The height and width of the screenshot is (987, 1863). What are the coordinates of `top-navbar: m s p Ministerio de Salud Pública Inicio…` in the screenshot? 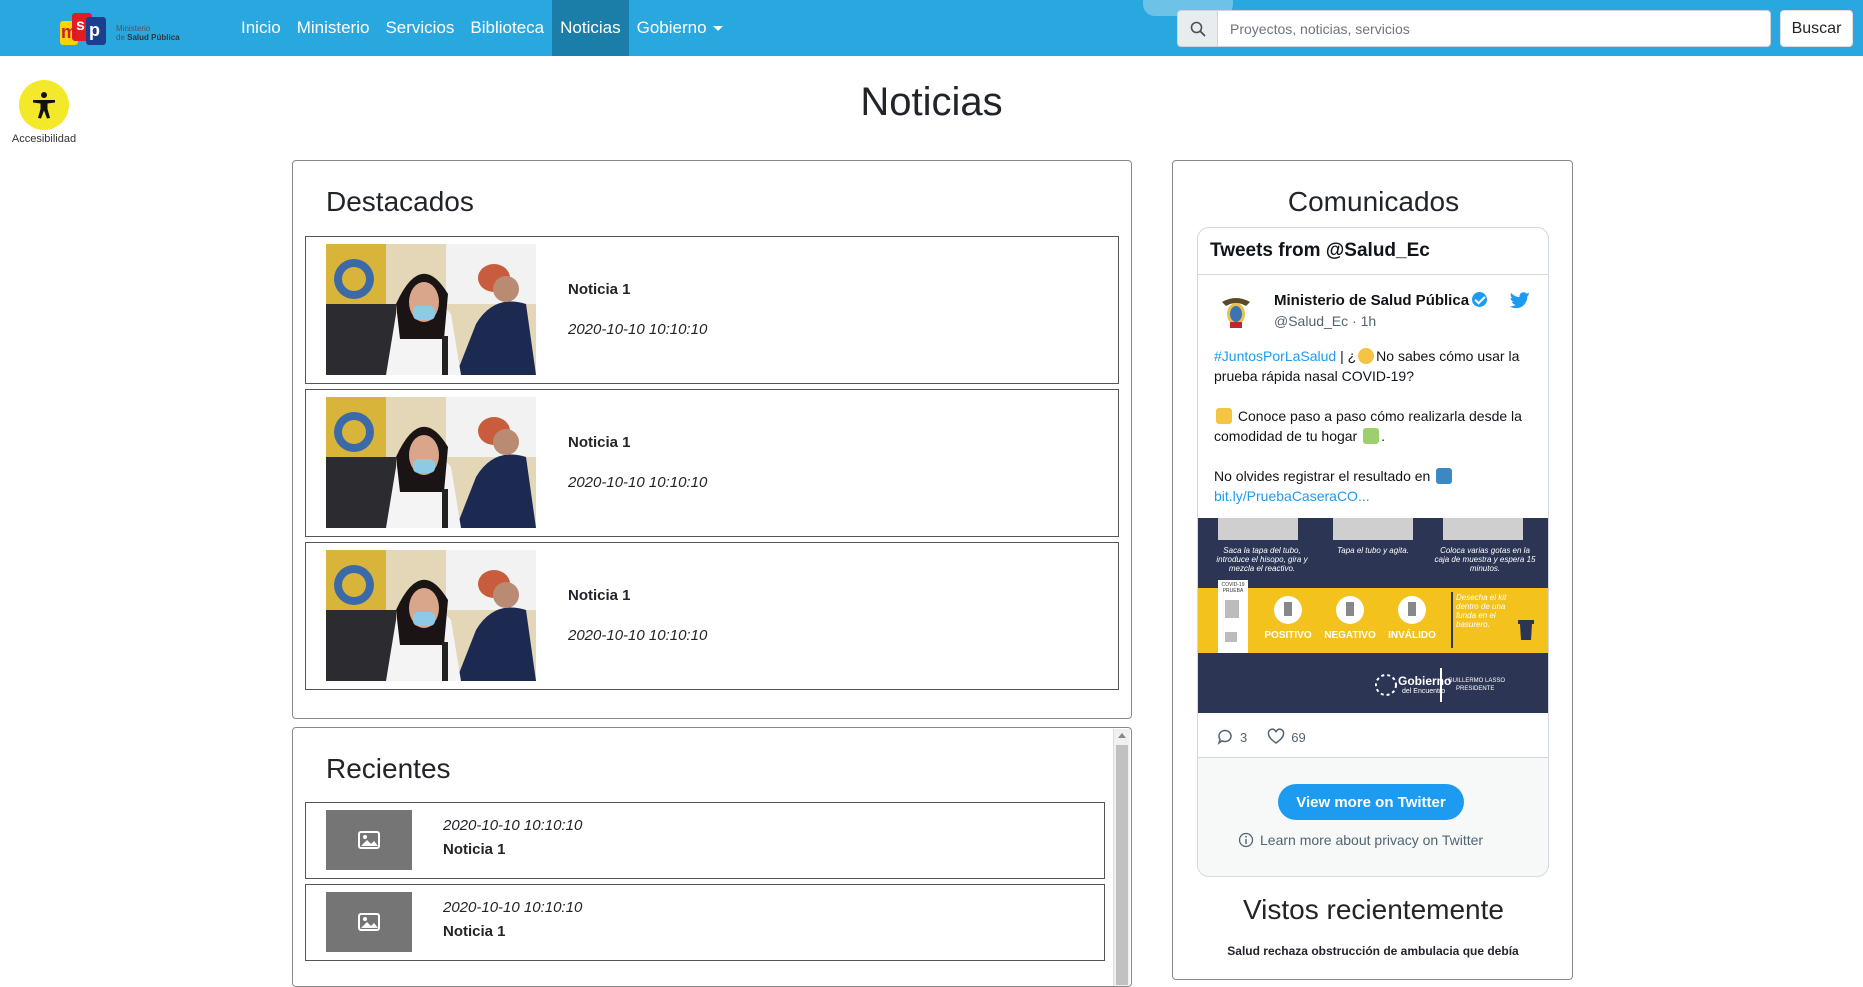 It's located at (931, 28).